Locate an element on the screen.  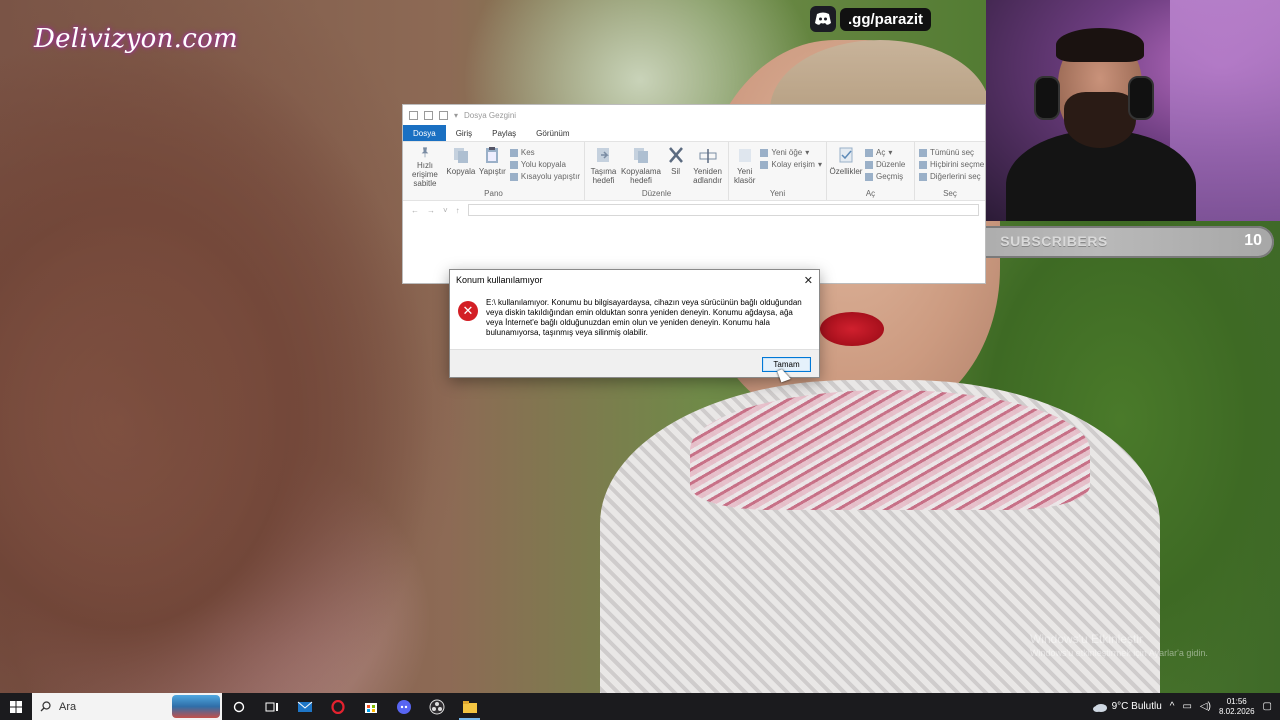
streamer-hair is located at coordinates (1100, 45).